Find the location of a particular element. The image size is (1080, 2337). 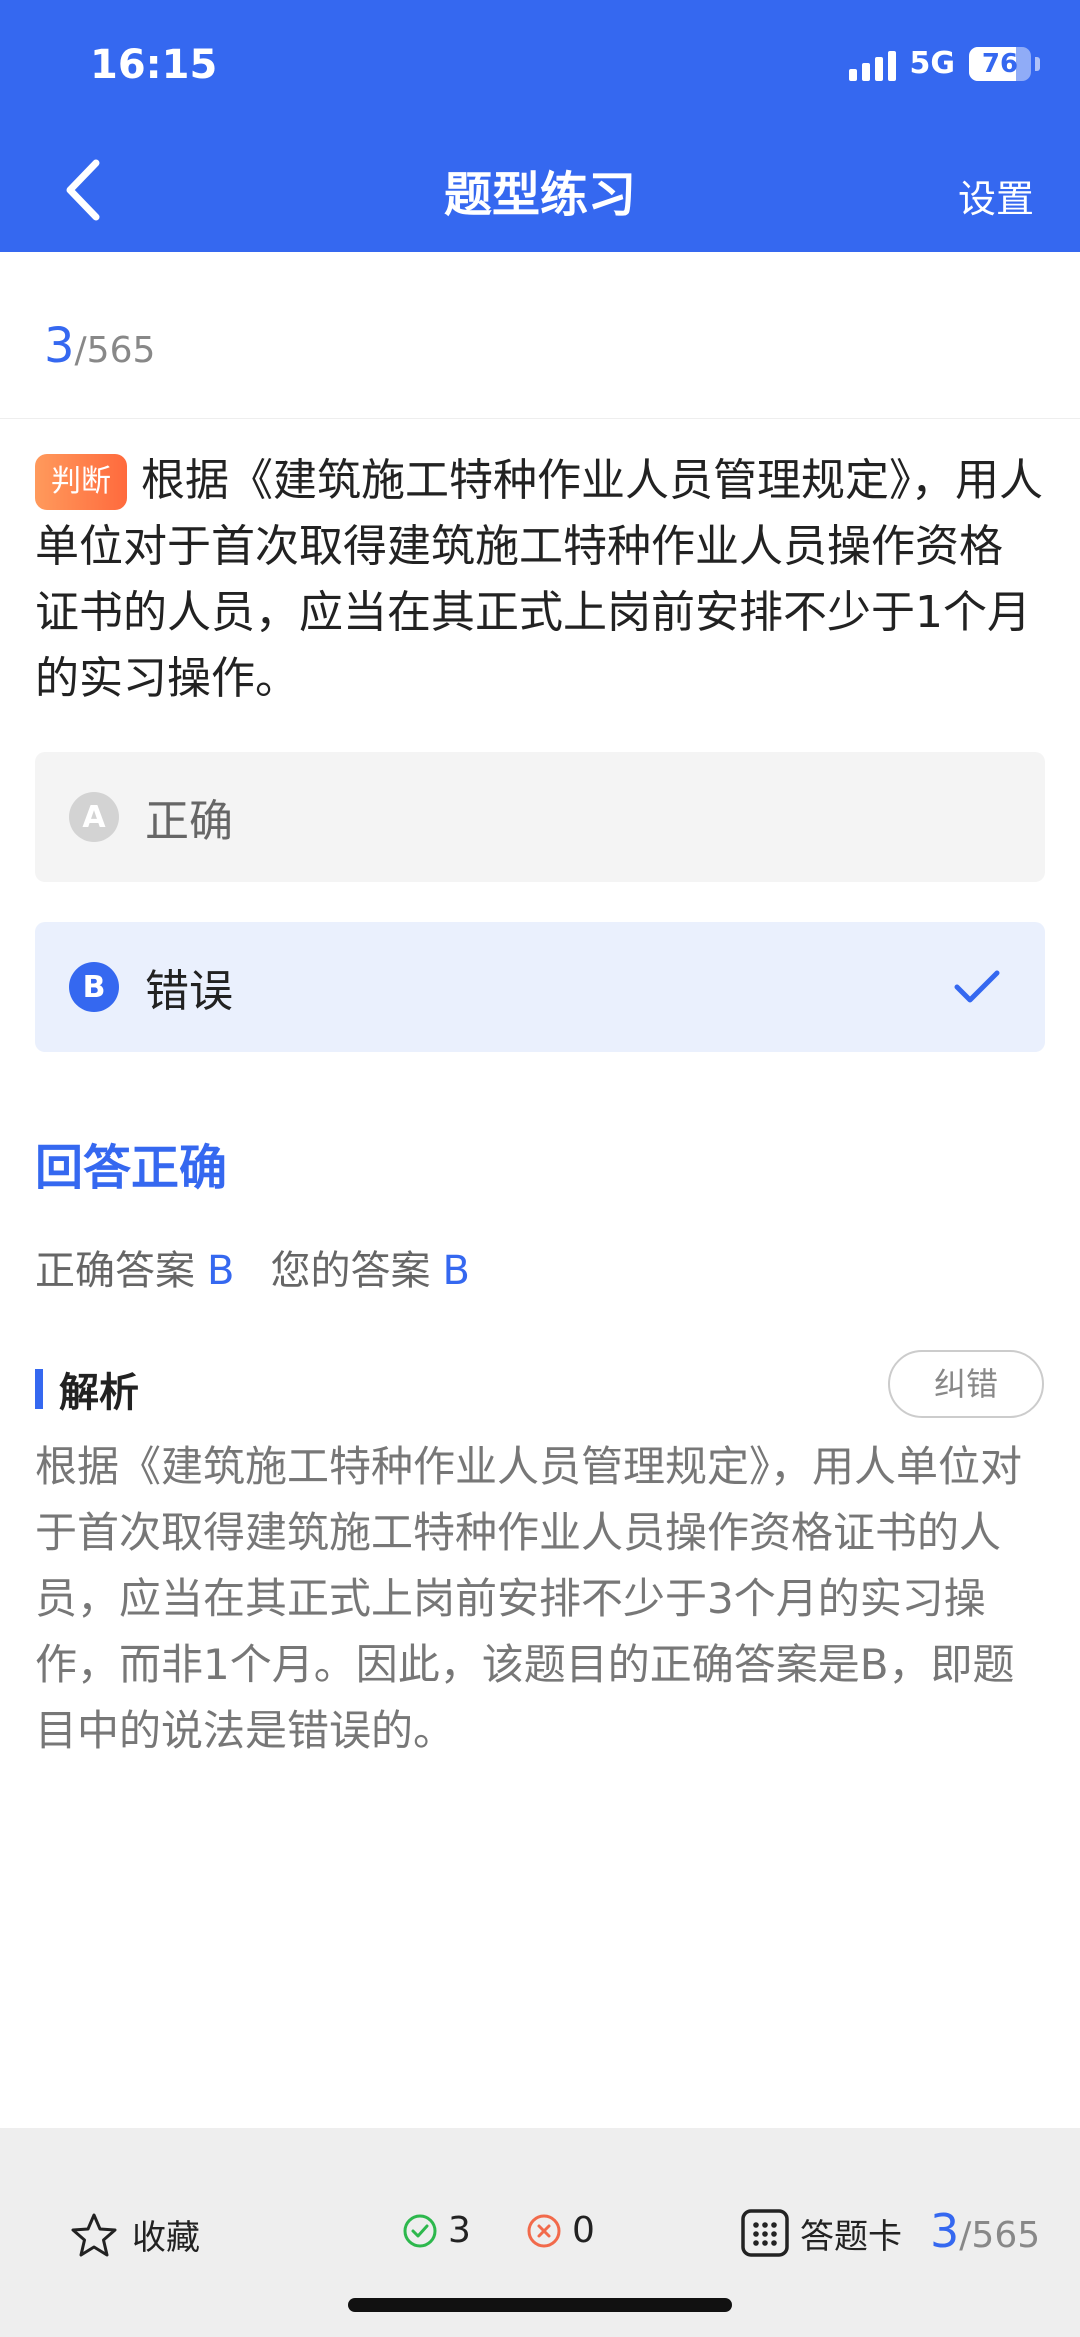

answer-summary: 正确答案 B 您的答案 B is located at coordinates (270, 1267).